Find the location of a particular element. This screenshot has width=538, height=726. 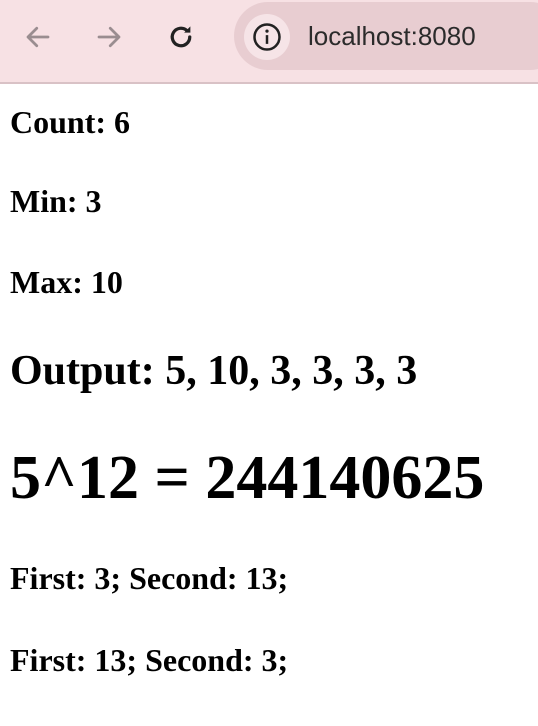

back-button is located at coordinates (38, 37).